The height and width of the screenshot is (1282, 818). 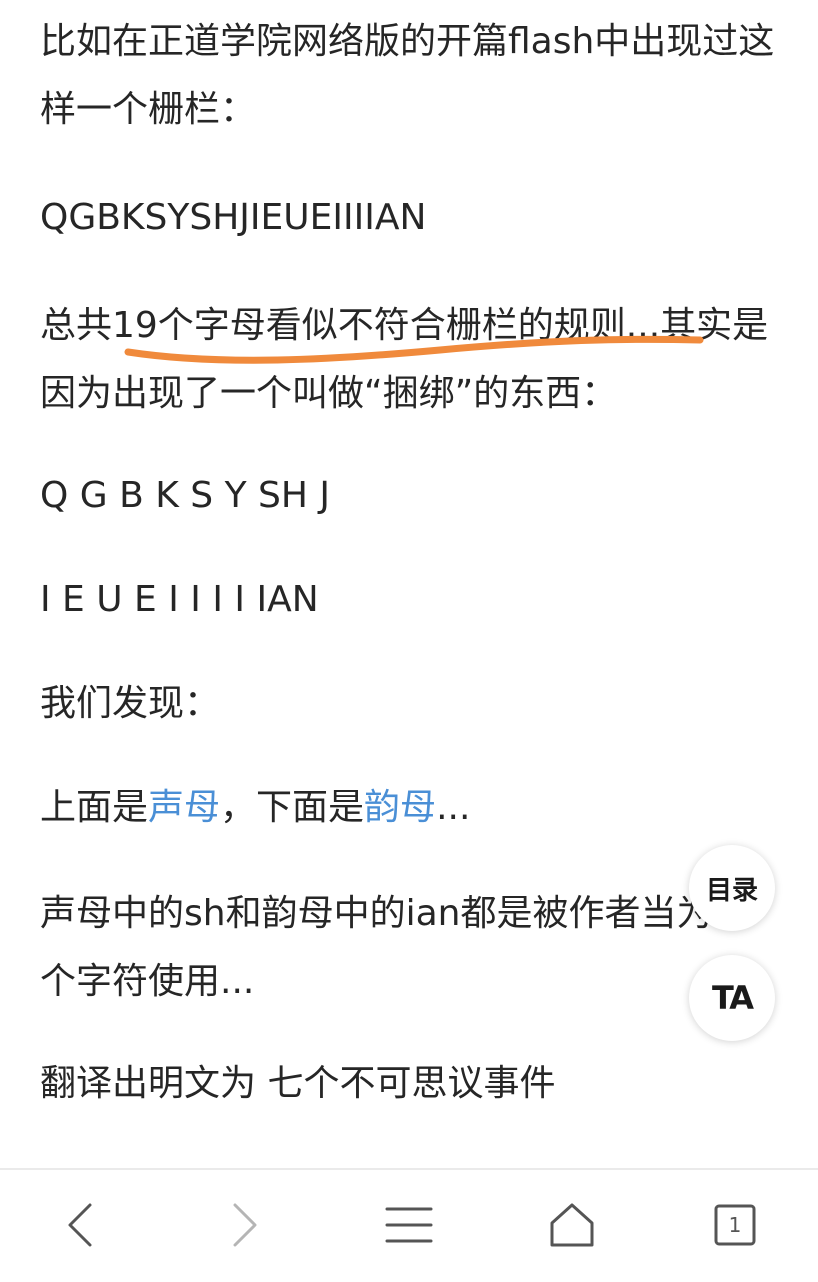 I want to click on link-finals: 韵母, so click(x=400, y=807).